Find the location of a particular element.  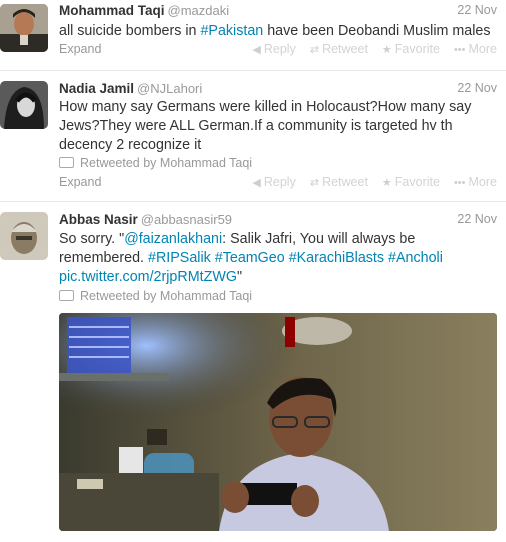

hashtag-link: #Pakistan is located at coordinates (231, 31).